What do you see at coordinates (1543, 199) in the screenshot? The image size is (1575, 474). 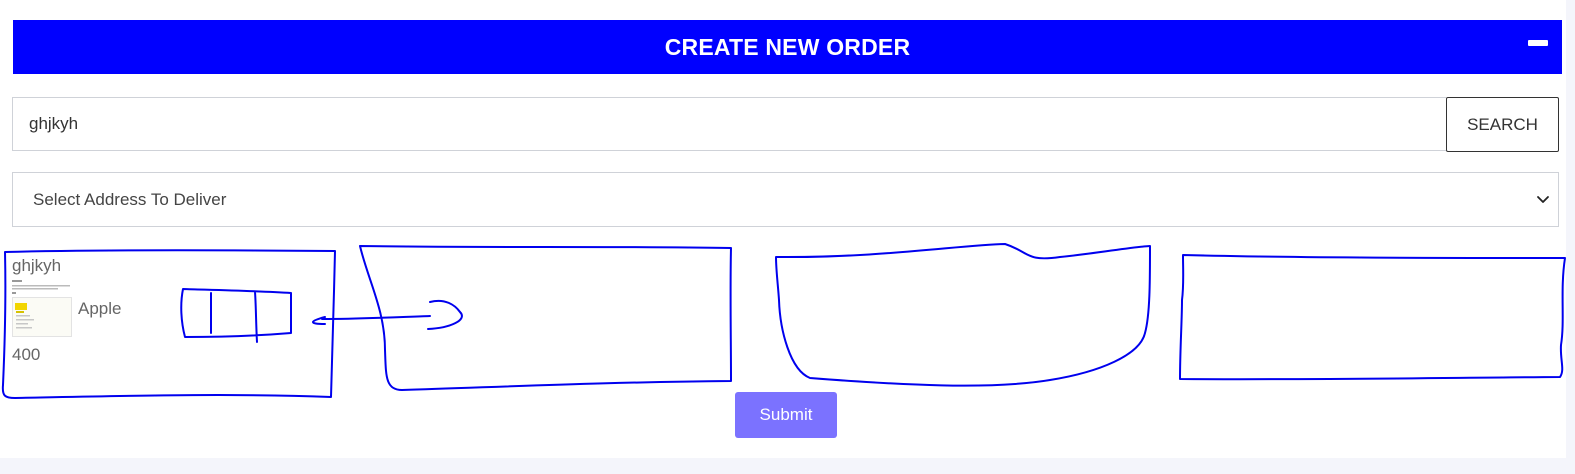 I see `chevron-down-icon` at bounding box center [1543, 199].